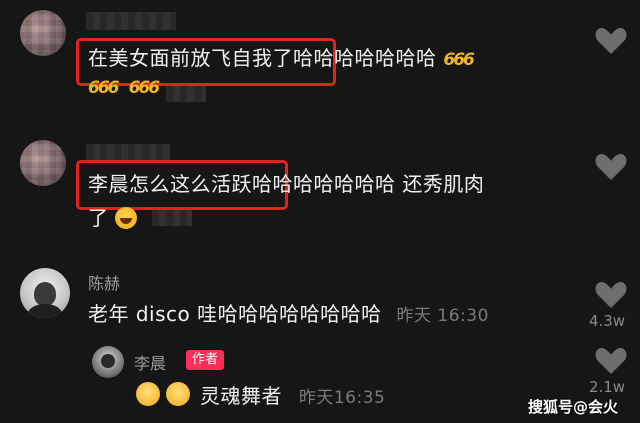  I want to click on author-badge: 作者, so click(205, 360).